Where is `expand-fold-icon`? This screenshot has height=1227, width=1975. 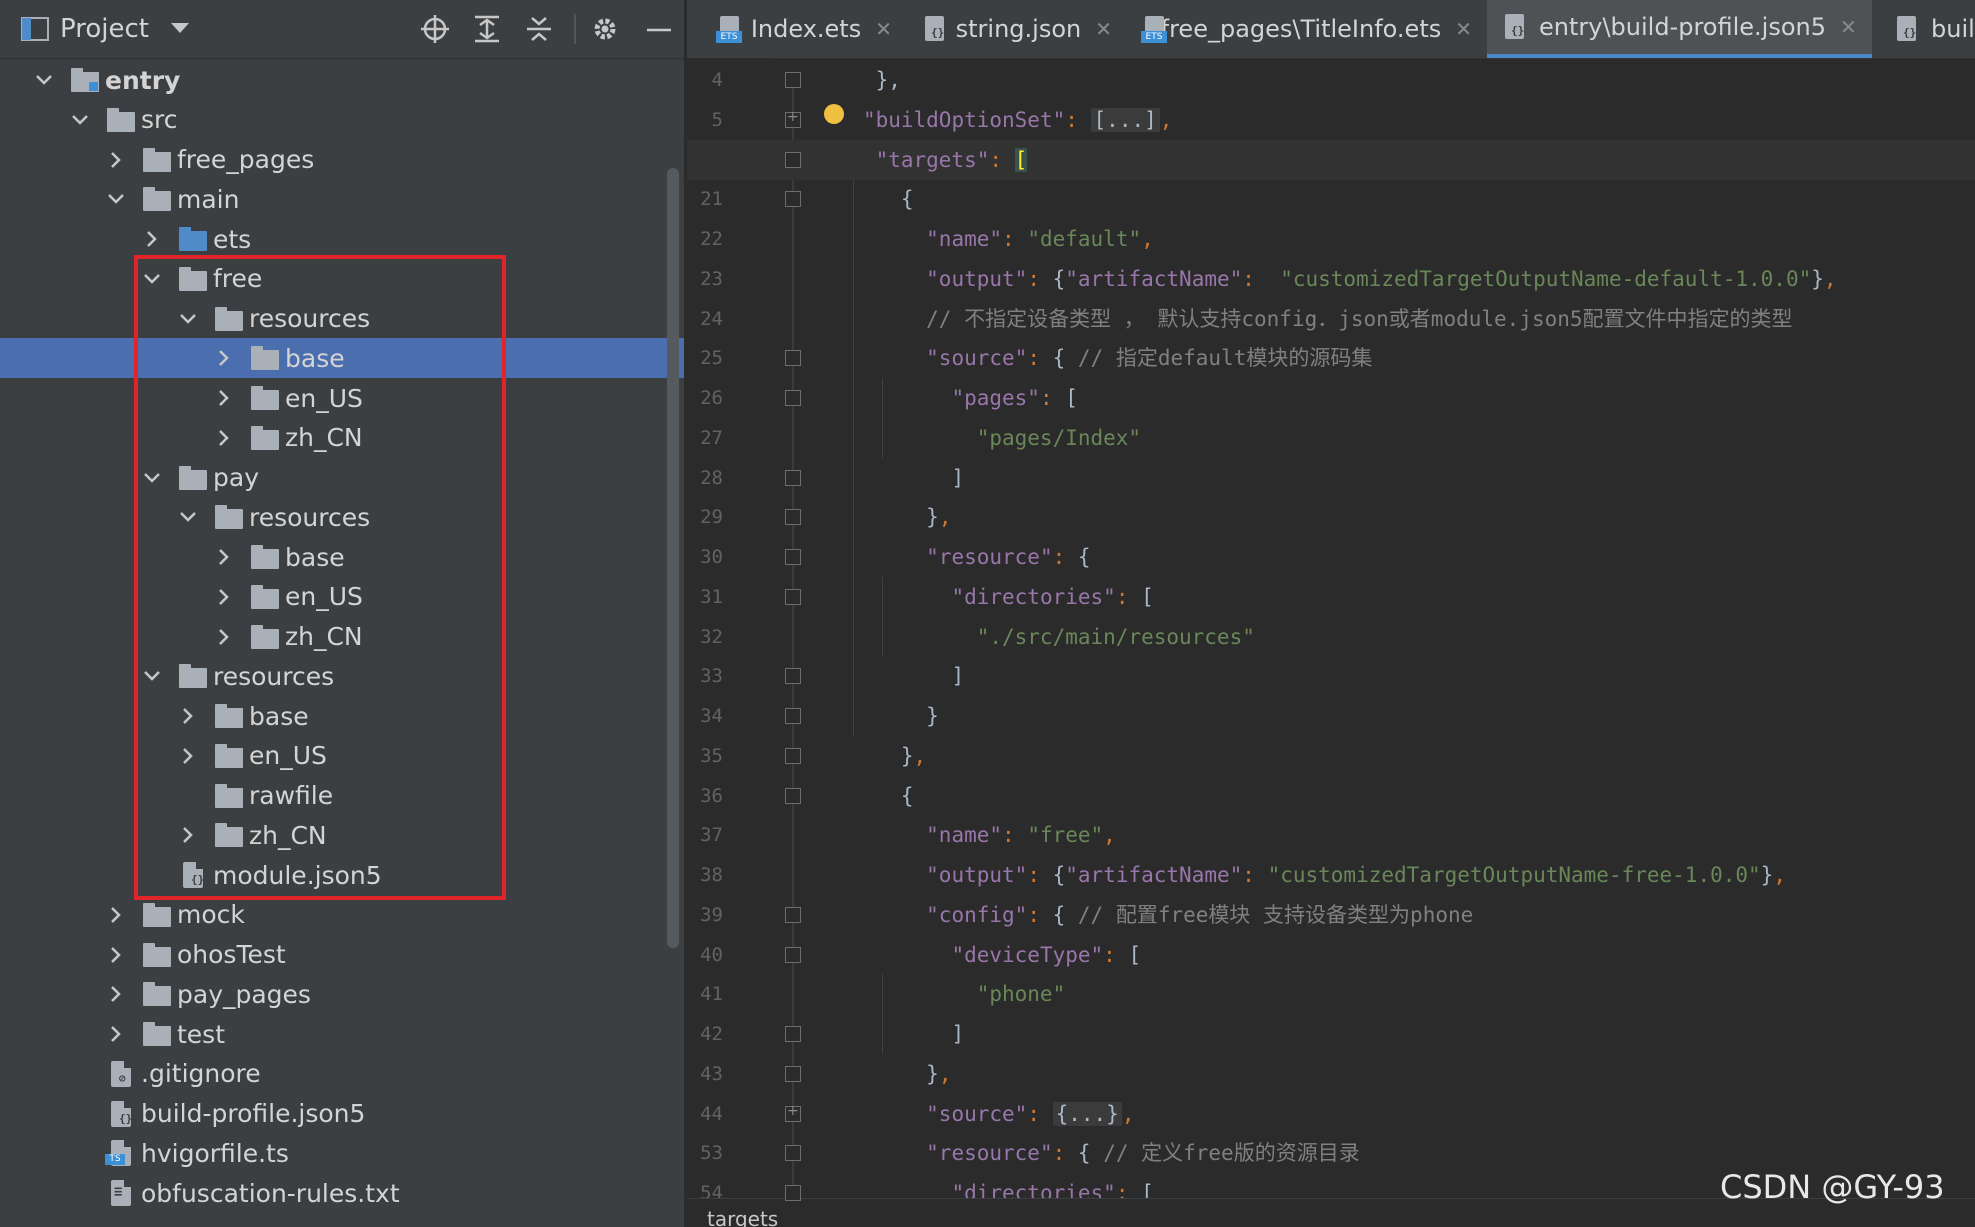
expand-fold-icon is located at coordinates (793, 118).